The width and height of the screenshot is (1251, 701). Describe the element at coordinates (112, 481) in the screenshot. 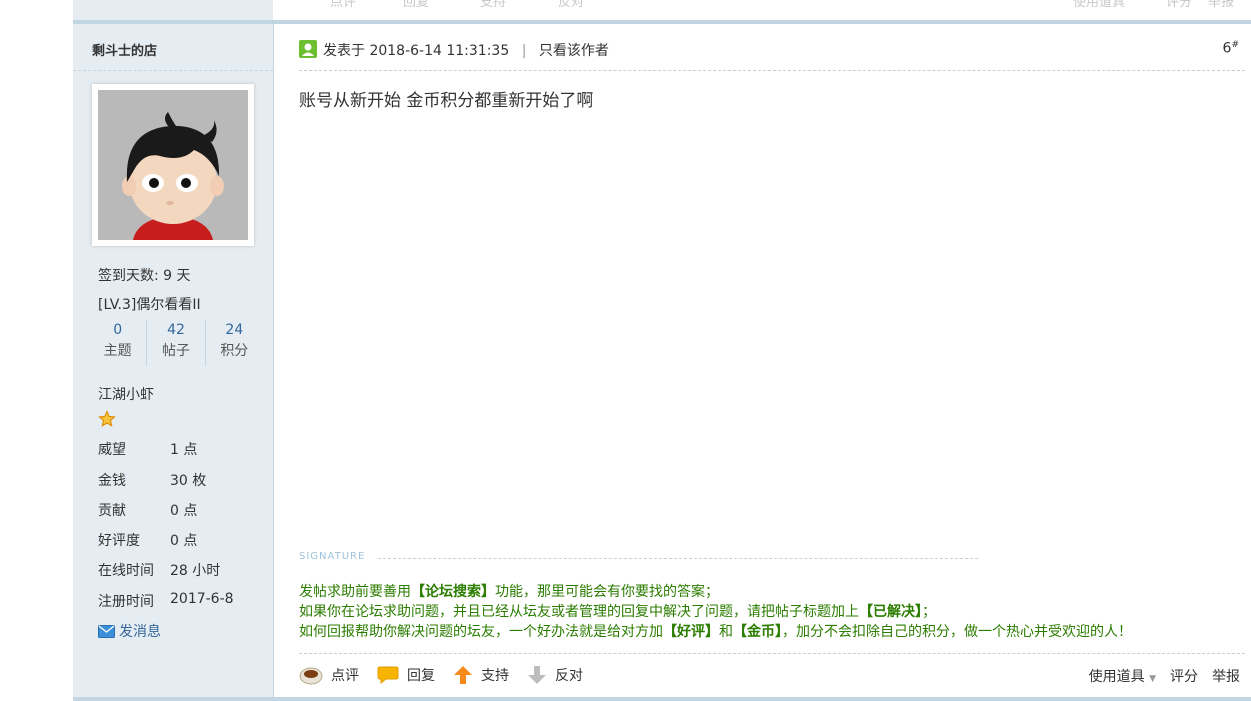

I see `info-money-label: 金钱` at that location.